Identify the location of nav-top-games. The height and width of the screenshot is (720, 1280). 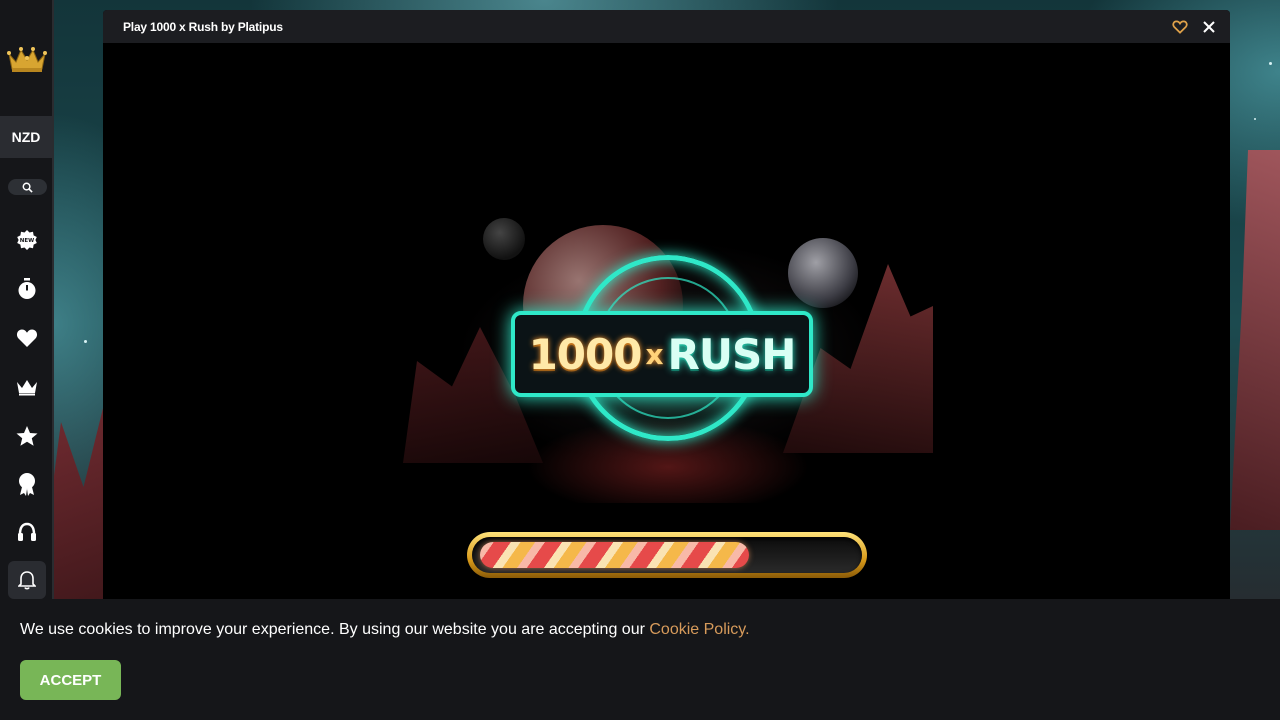
(27, 436).